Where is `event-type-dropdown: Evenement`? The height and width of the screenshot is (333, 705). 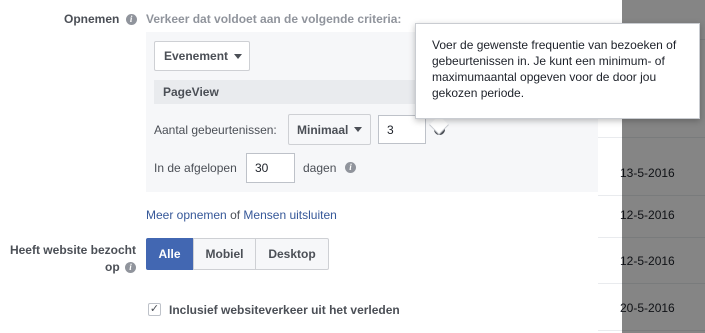 event-type-dropdown: Evenement is located at coordinates (202, 56).